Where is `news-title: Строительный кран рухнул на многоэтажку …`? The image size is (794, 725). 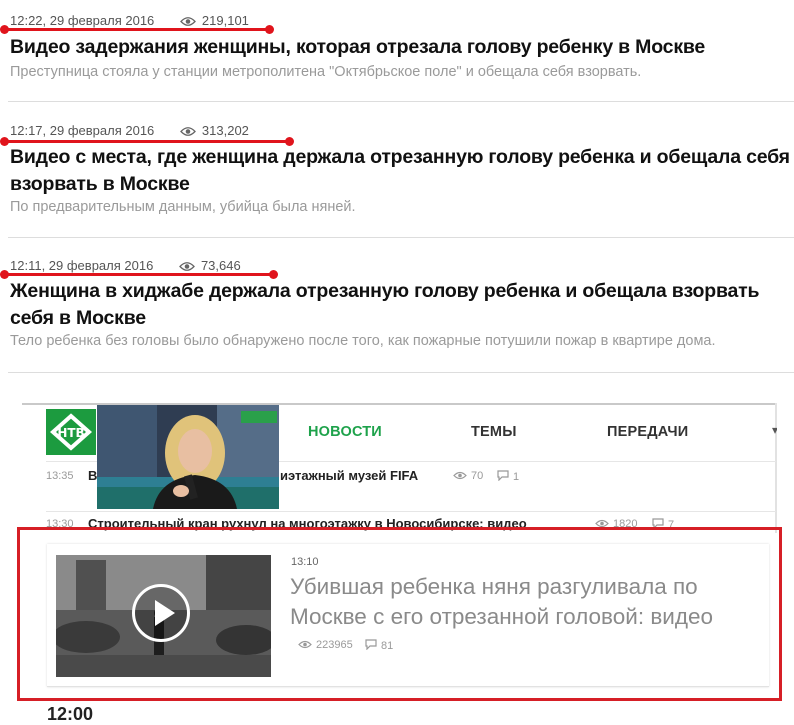 news-title: Строительный кран рухнул на многоэтажку … is located at coordinates (307, 523).